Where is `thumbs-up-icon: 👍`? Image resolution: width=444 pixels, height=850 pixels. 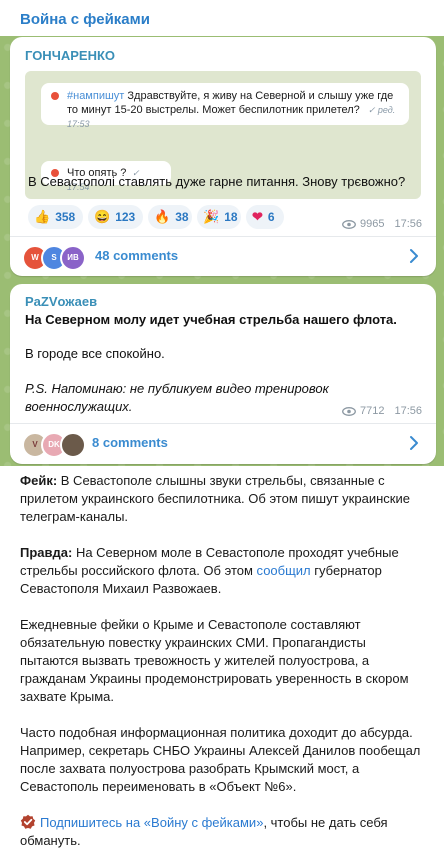
thumbs-up-icon: 👍 is located at coordinates (42, 216).